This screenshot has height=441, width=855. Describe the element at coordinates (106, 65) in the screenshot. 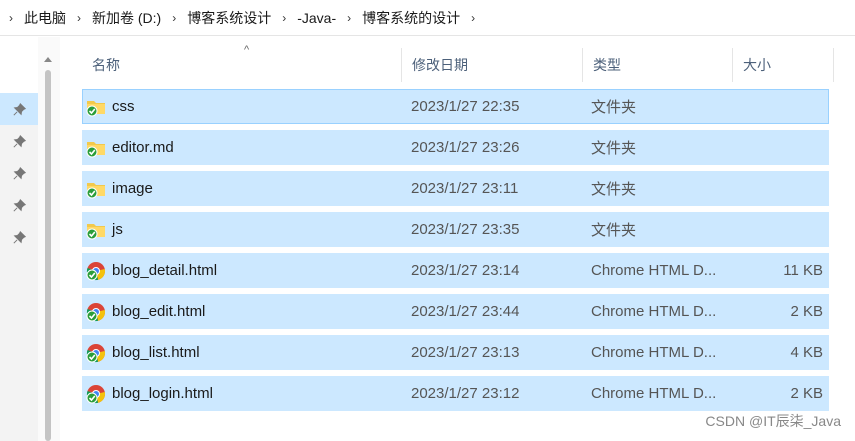

I see `column-name-label: 名称` at that location.